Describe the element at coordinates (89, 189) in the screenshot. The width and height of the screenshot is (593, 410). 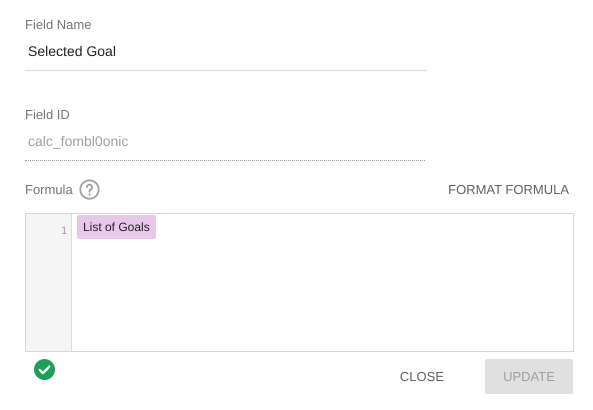
I see `help-icon` at that location.